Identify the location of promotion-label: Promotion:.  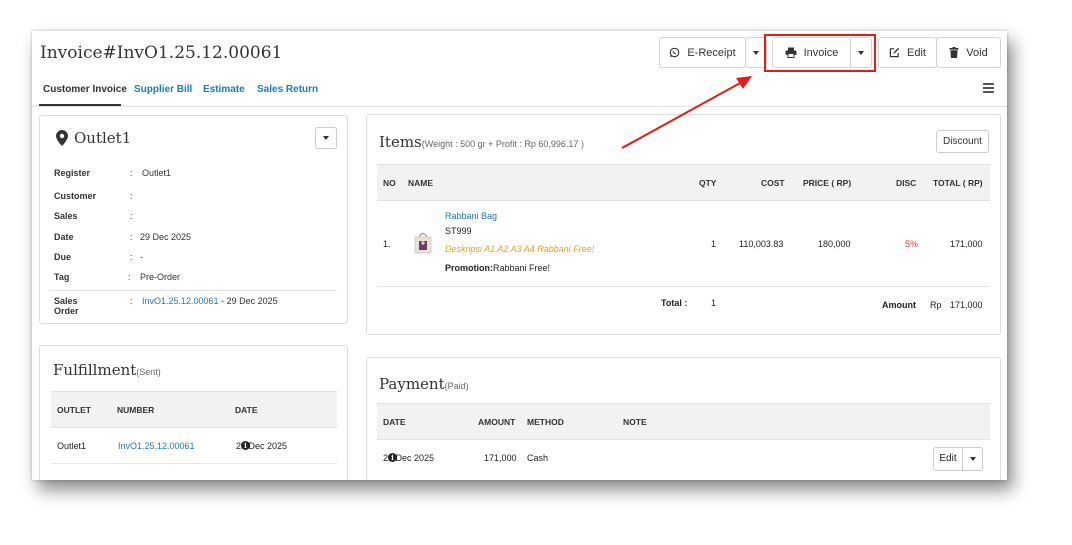
(469, 268).